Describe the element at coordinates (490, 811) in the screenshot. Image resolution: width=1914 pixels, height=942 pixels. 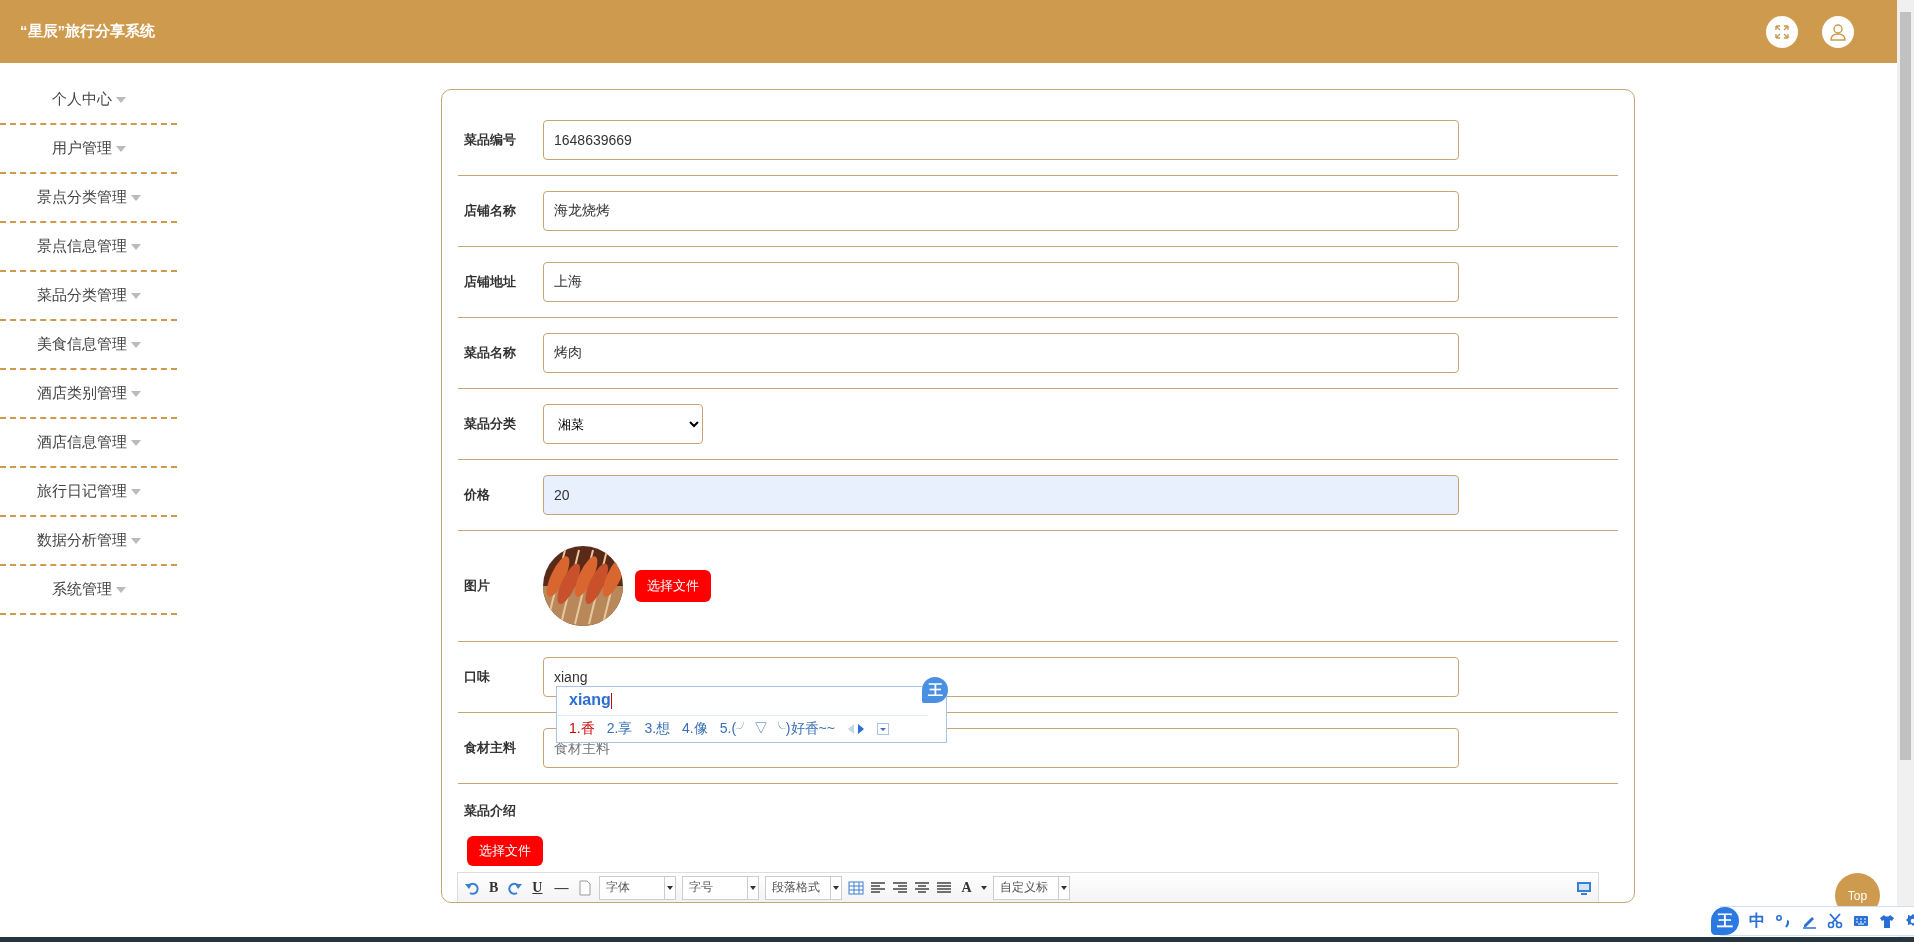
I see `field-label: 菜品介绍` at that location.